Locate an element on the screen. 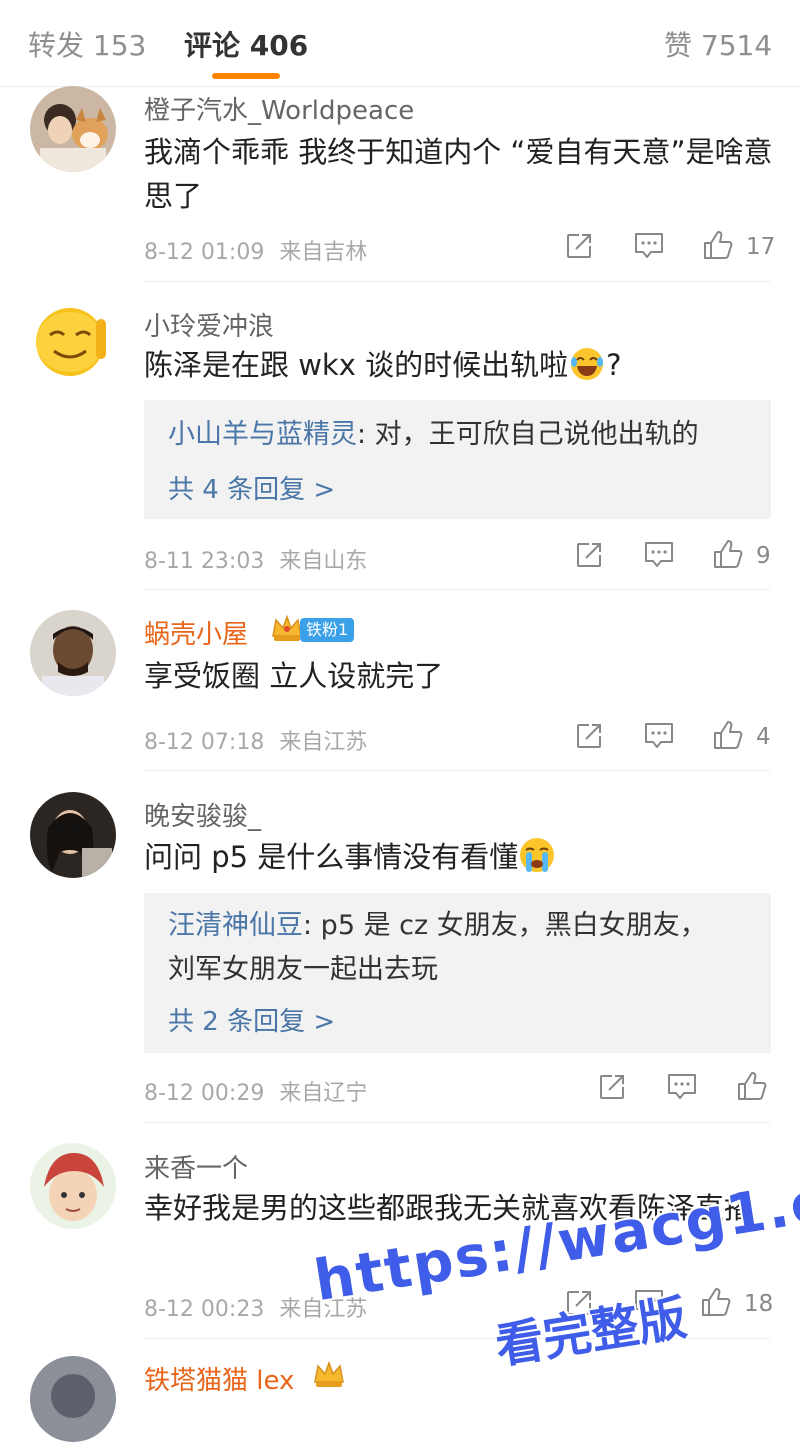 This screenshot has width=800, height=1442. comment-text: 享受饭圈 立人设就完了 is located at coordinates (294, 676).